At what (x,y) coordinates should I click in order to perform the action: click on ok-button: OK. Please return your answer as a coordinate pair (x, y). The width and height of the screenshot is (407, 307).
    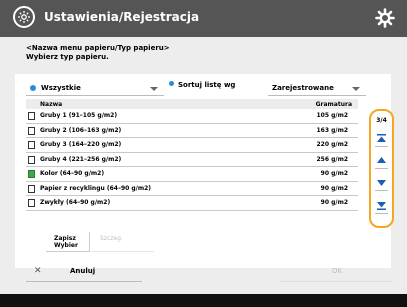
    Looking at the image, I should click on (336, 272).